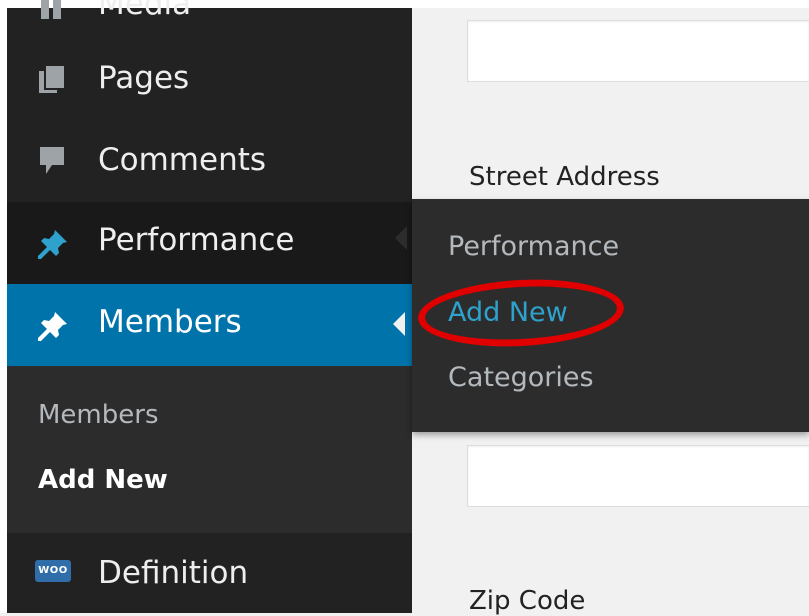  Describe the element at coordinates (209, 15) in the screenshot. I see `sidebar-item-media: Media` at that location.